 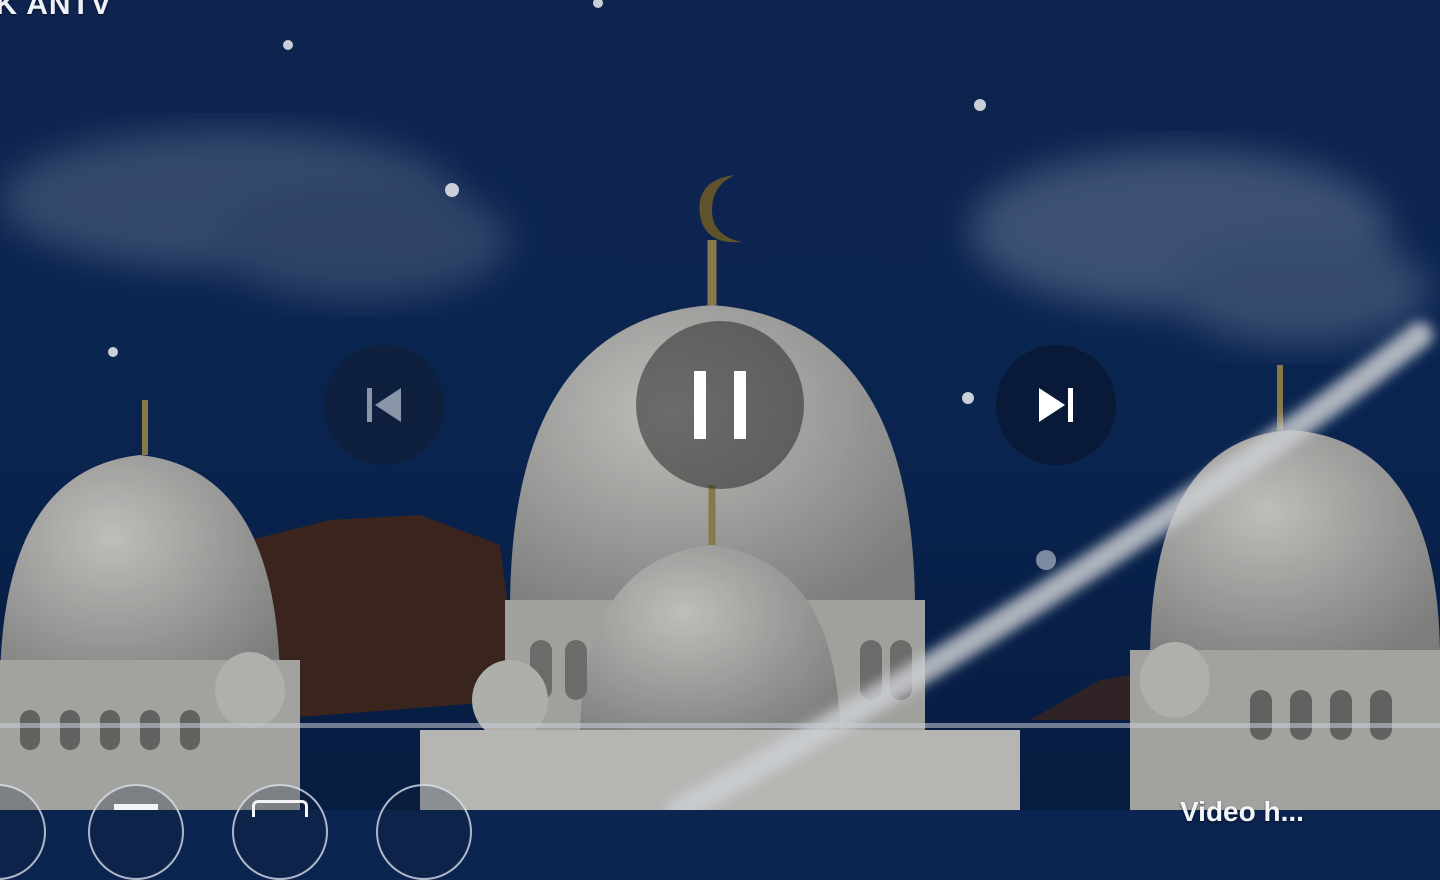 I want to click on menu-icon, so click(x=136, y=807).